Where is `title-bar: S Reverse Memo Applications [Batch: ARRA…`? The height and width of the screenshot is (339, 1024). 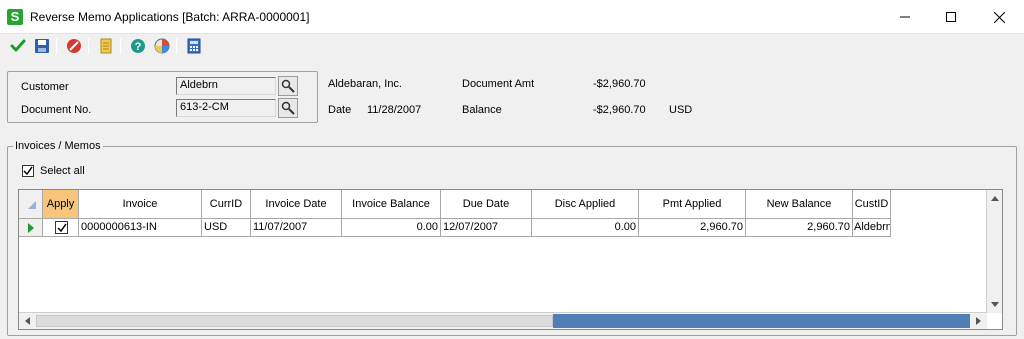
title-bar: S Reverse Memo Applications [Batch: ARRA… is located at coordinates (512, 17).